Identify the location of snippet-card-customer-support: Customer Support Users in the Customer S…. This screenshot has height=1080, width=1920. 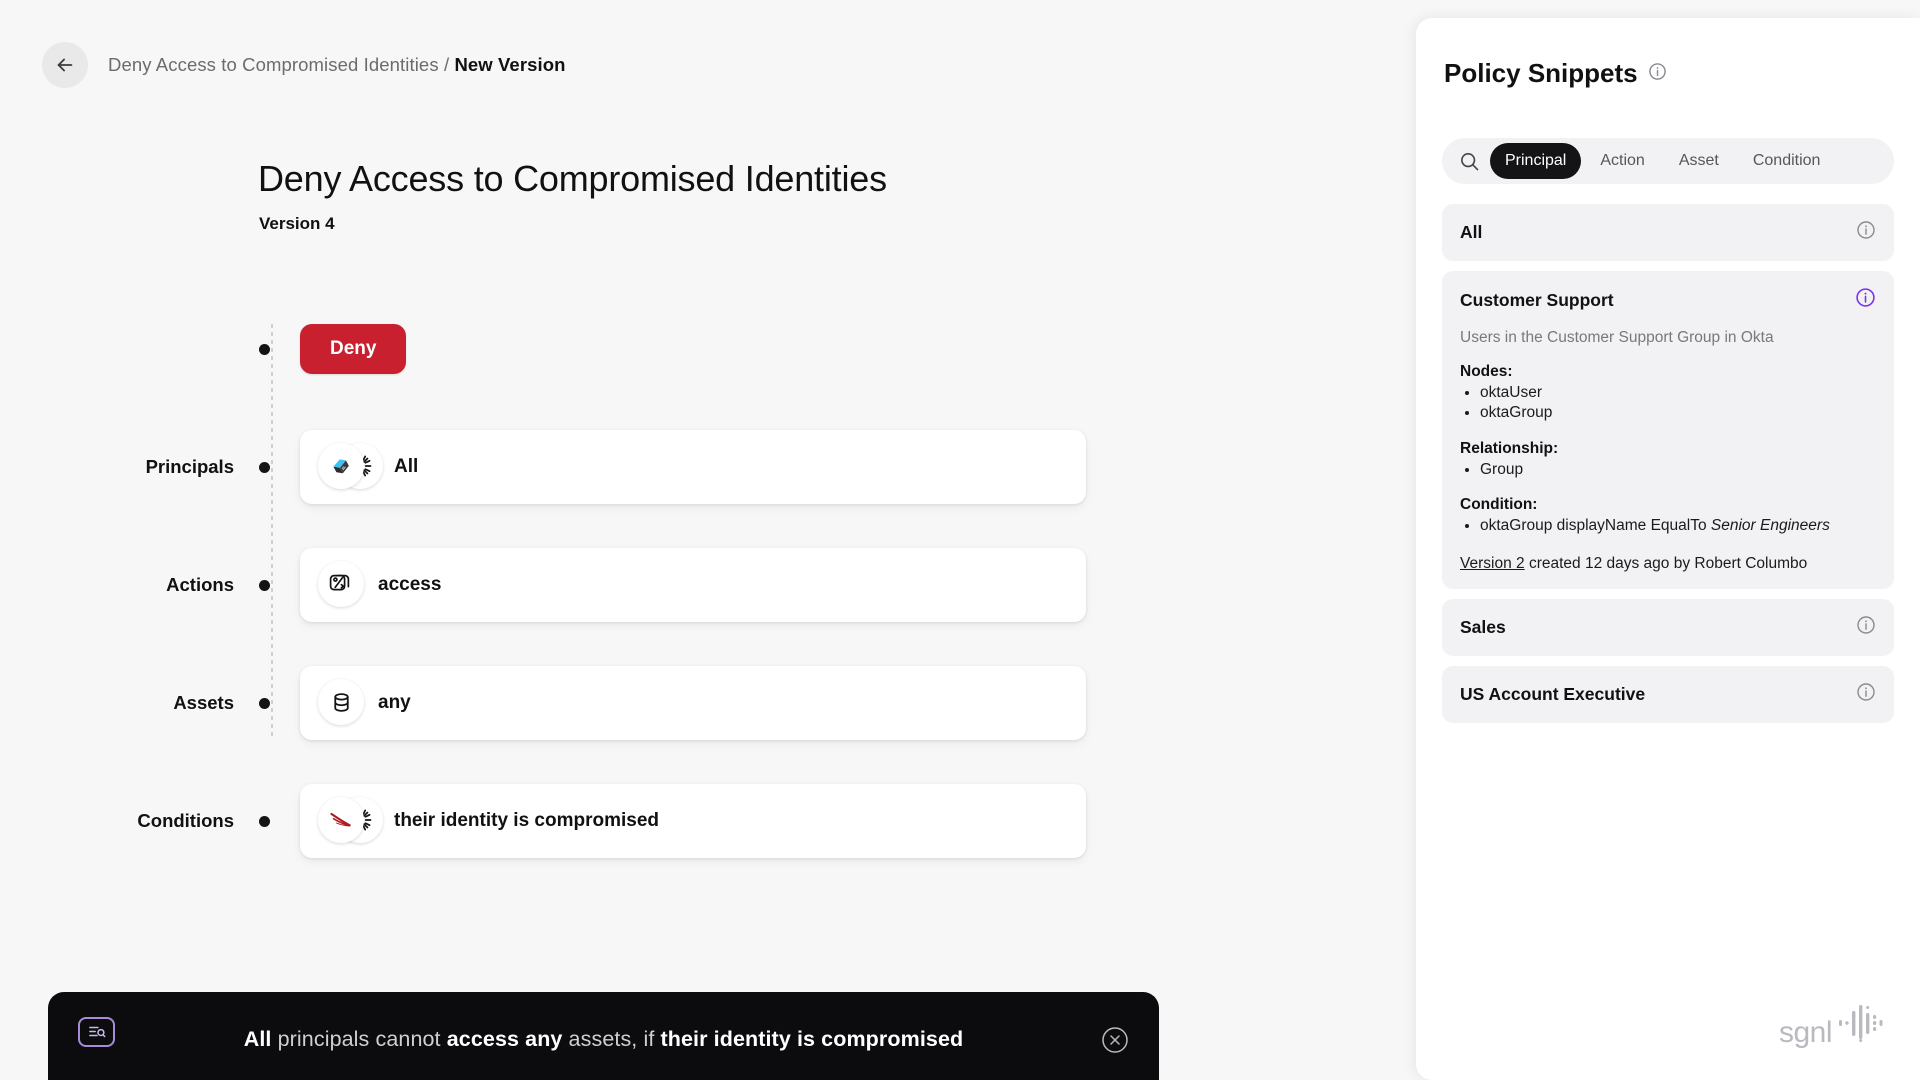
(1668, 430).